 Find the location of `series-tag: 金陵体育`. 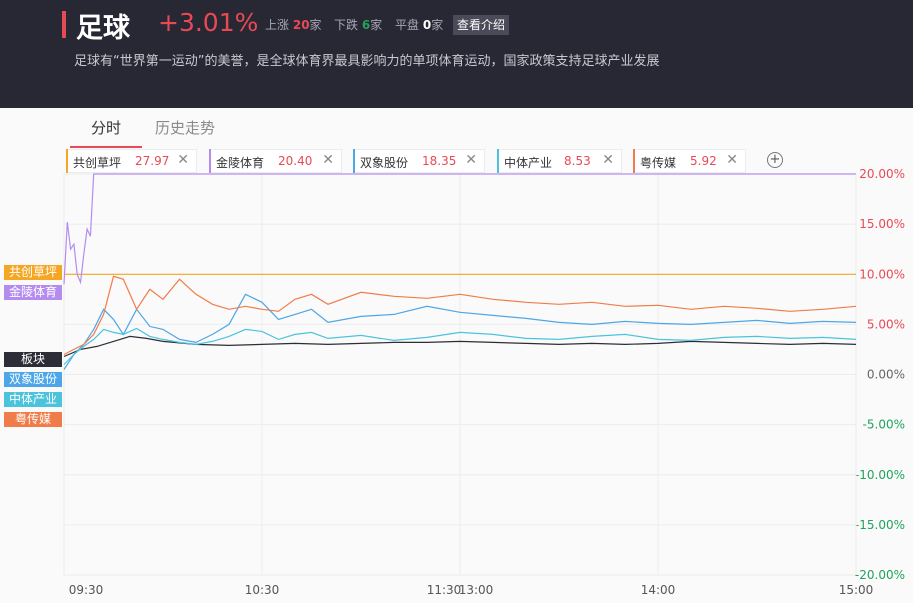

series-tag: 金陵体育 is located at coordinates (33, 292).